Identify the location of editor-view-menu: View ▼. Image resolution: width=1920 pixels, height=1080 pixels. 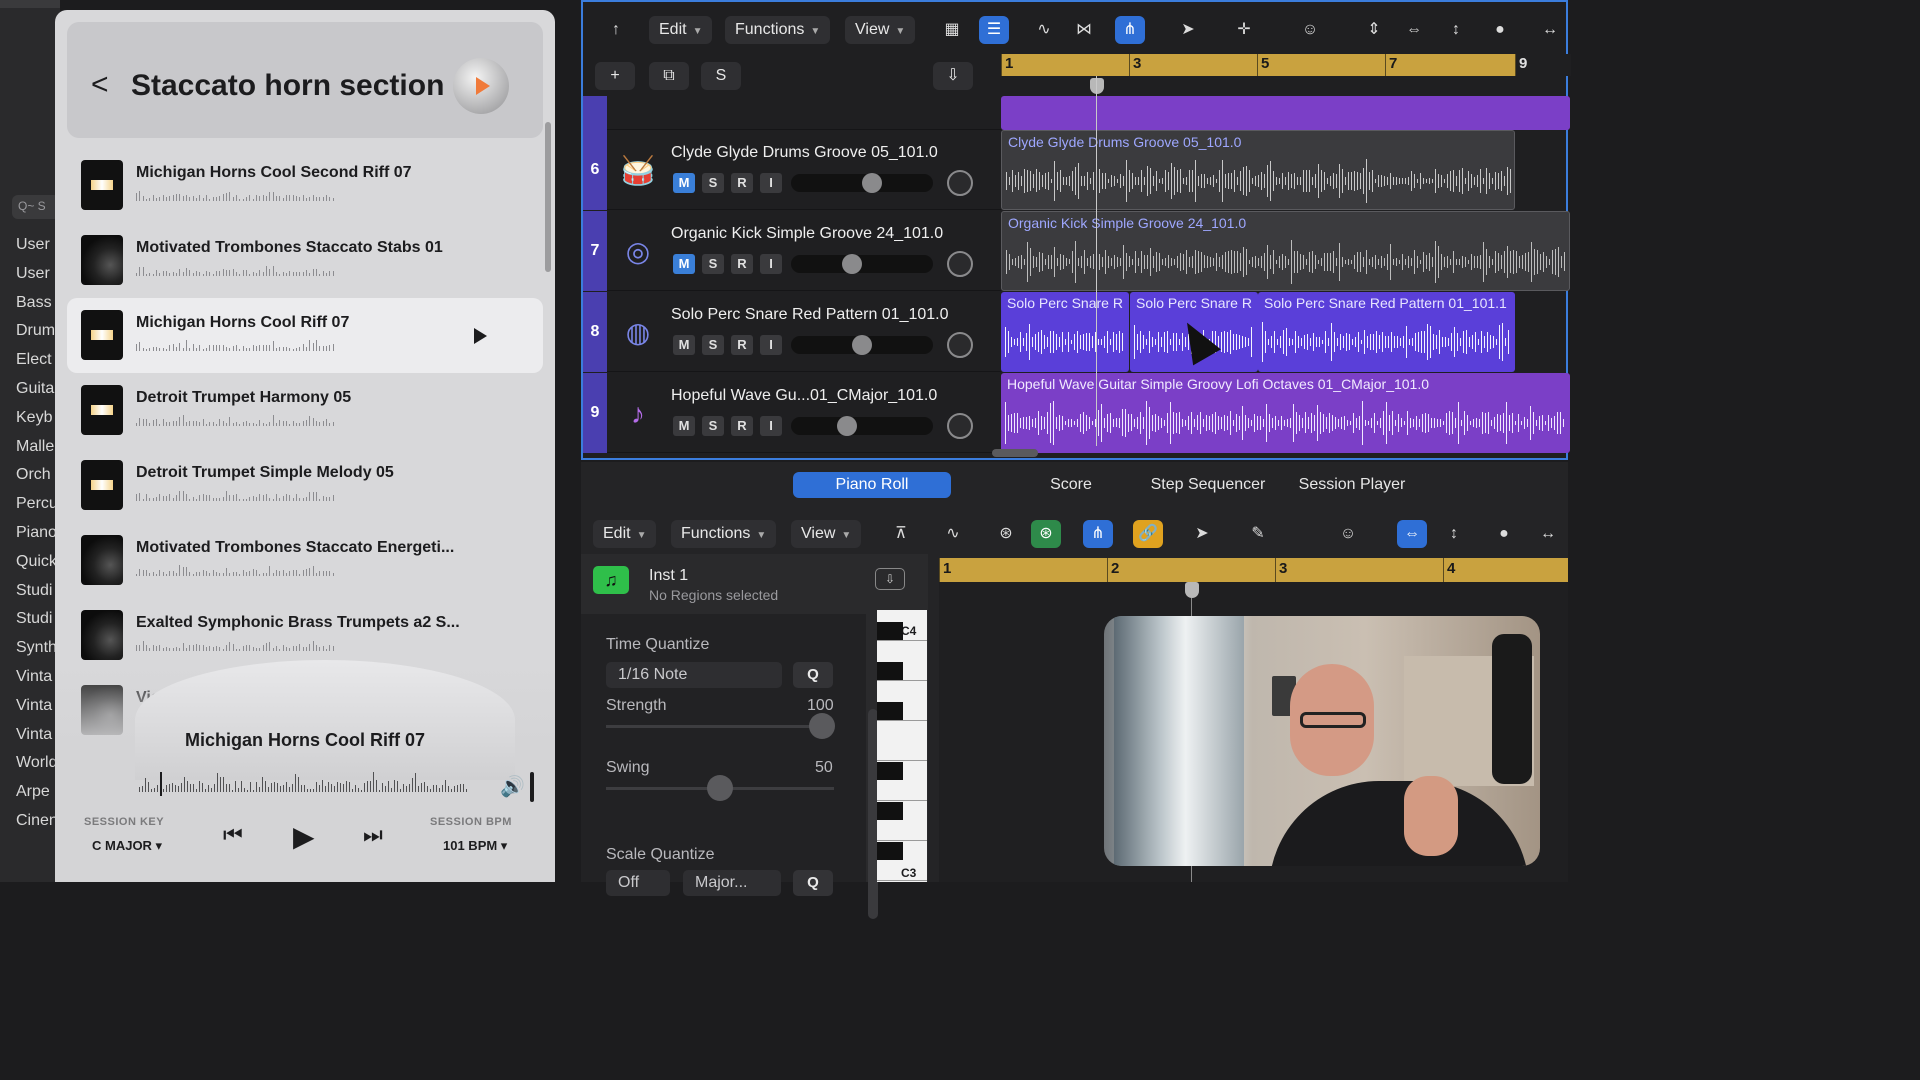
(826, 534).